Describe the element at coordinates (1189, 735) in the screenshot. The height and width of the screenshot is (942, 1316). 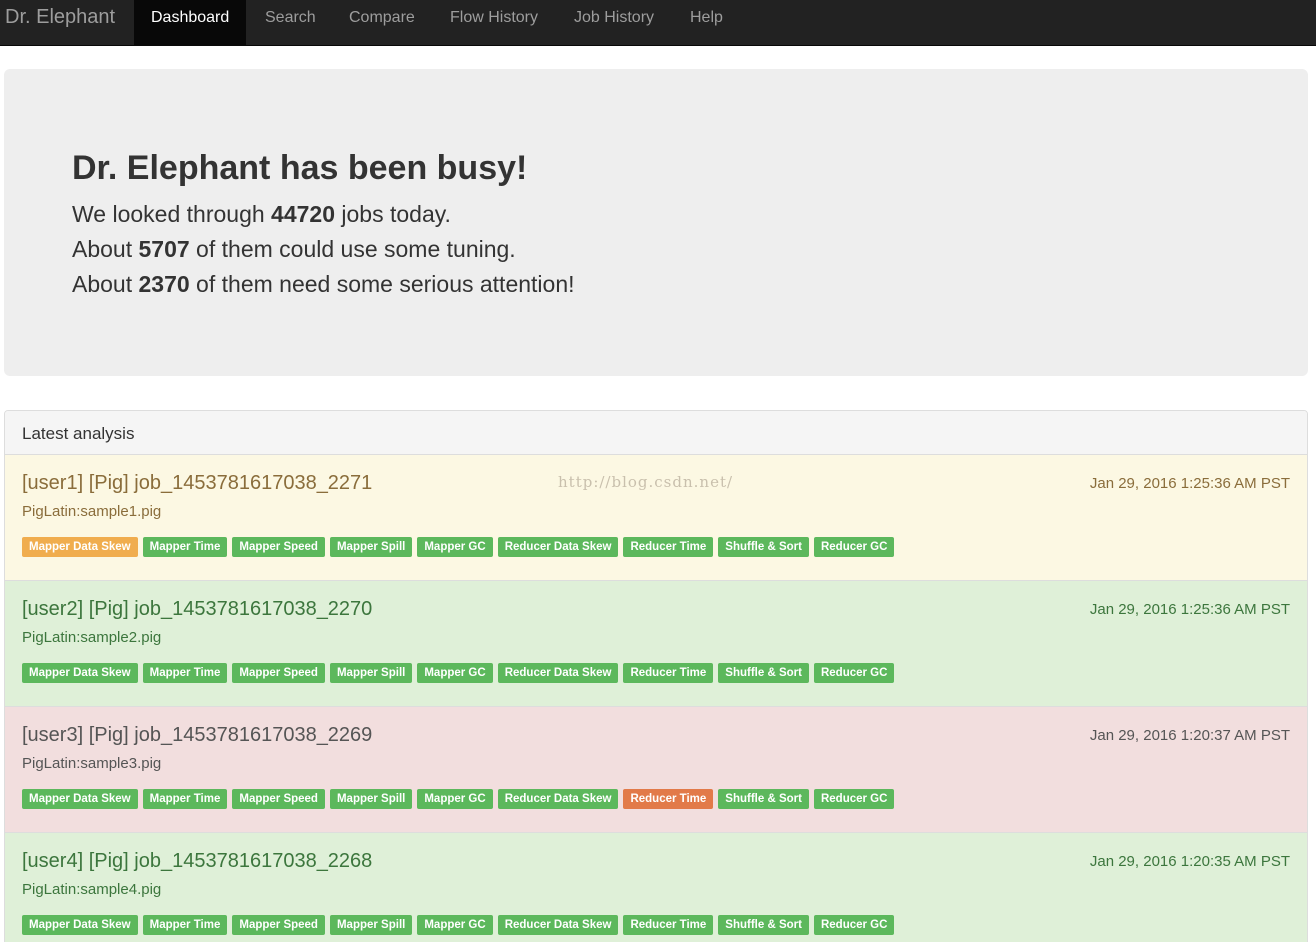
I see `job-time: Jan 29, 2016 1:20:37 AM PST` at that location.